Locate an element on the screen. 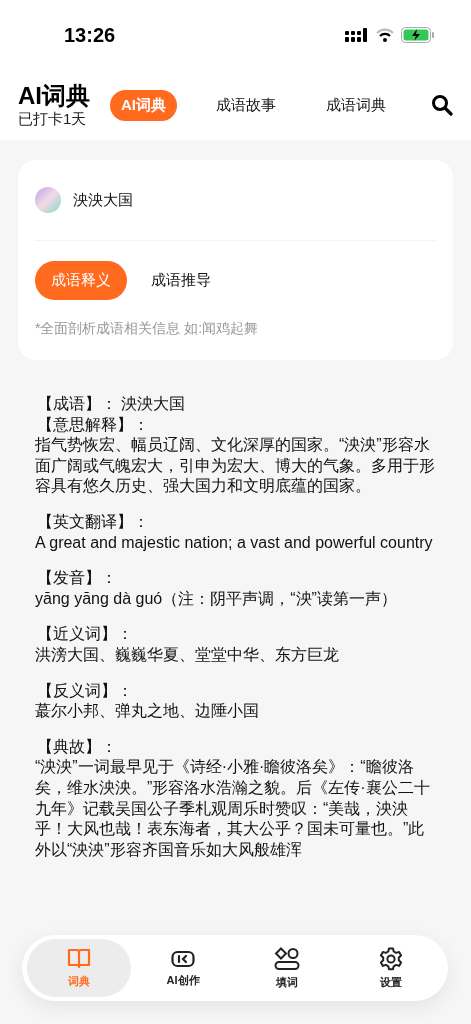 The height and width of the screenshot is (1024, 471). tab-bar-item: 填词 is located at coordinates (287, 968).